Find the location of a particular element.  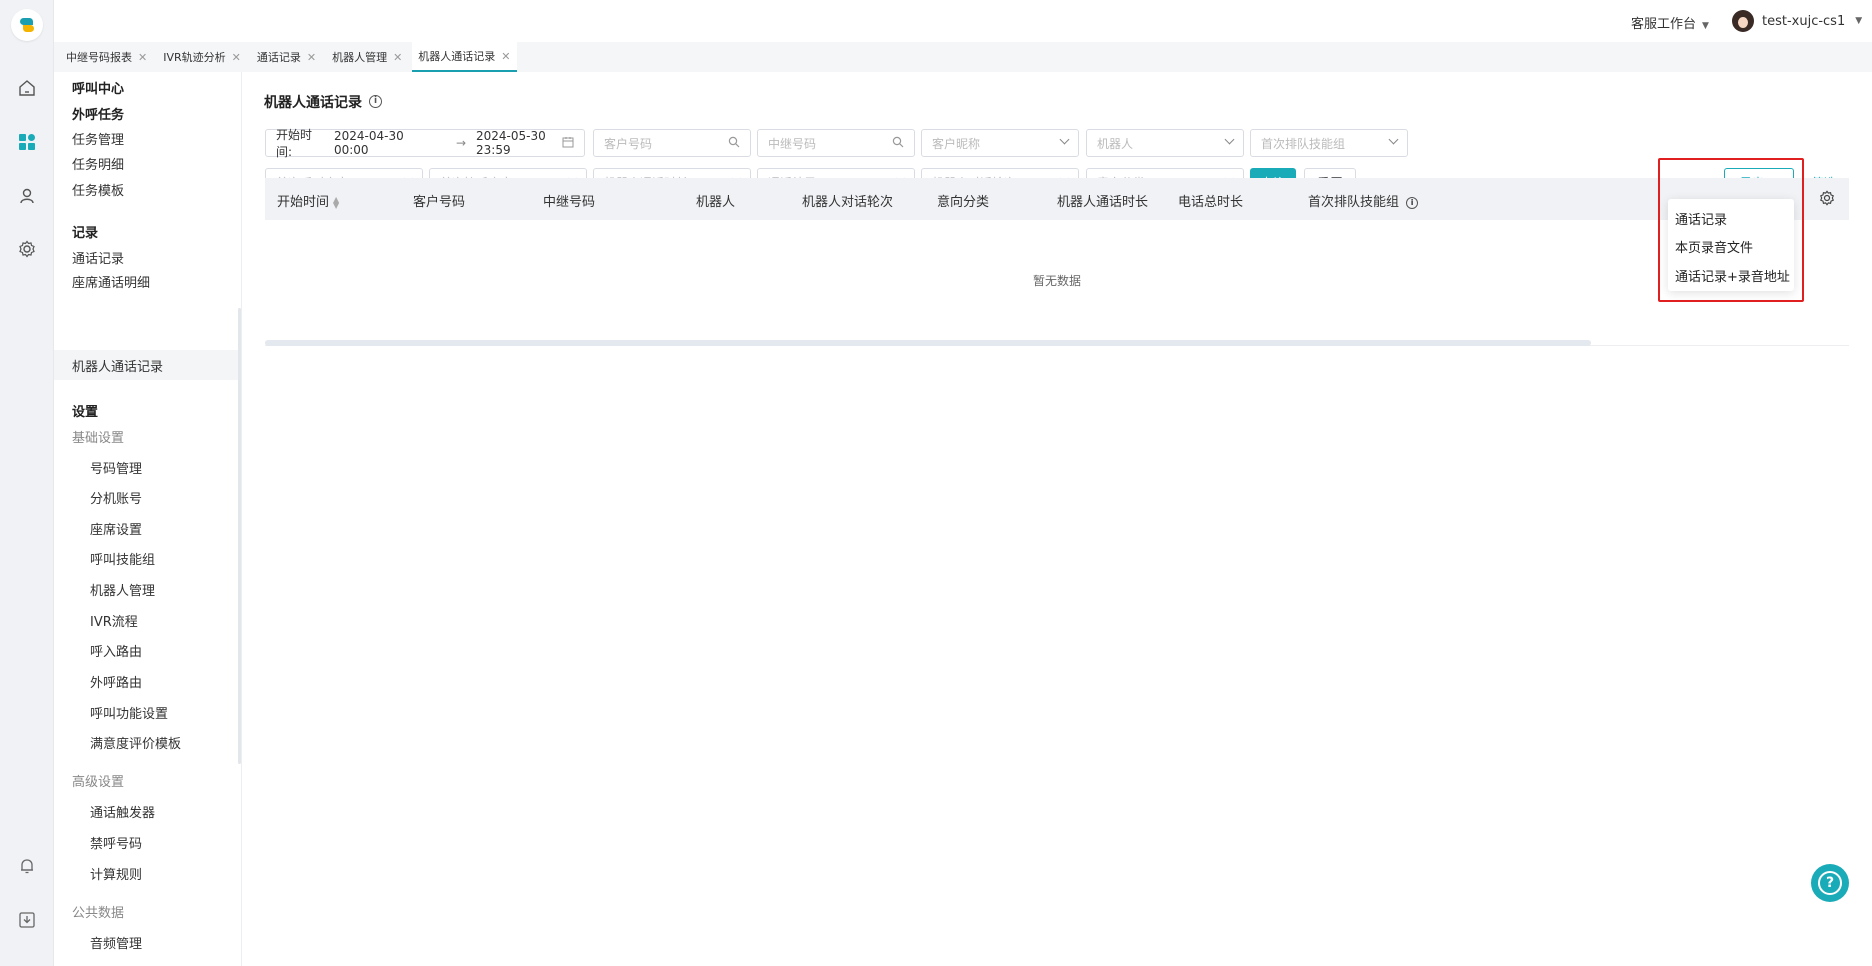

robot-placeholder: 机器人 is located at coordinates (1115, 143).